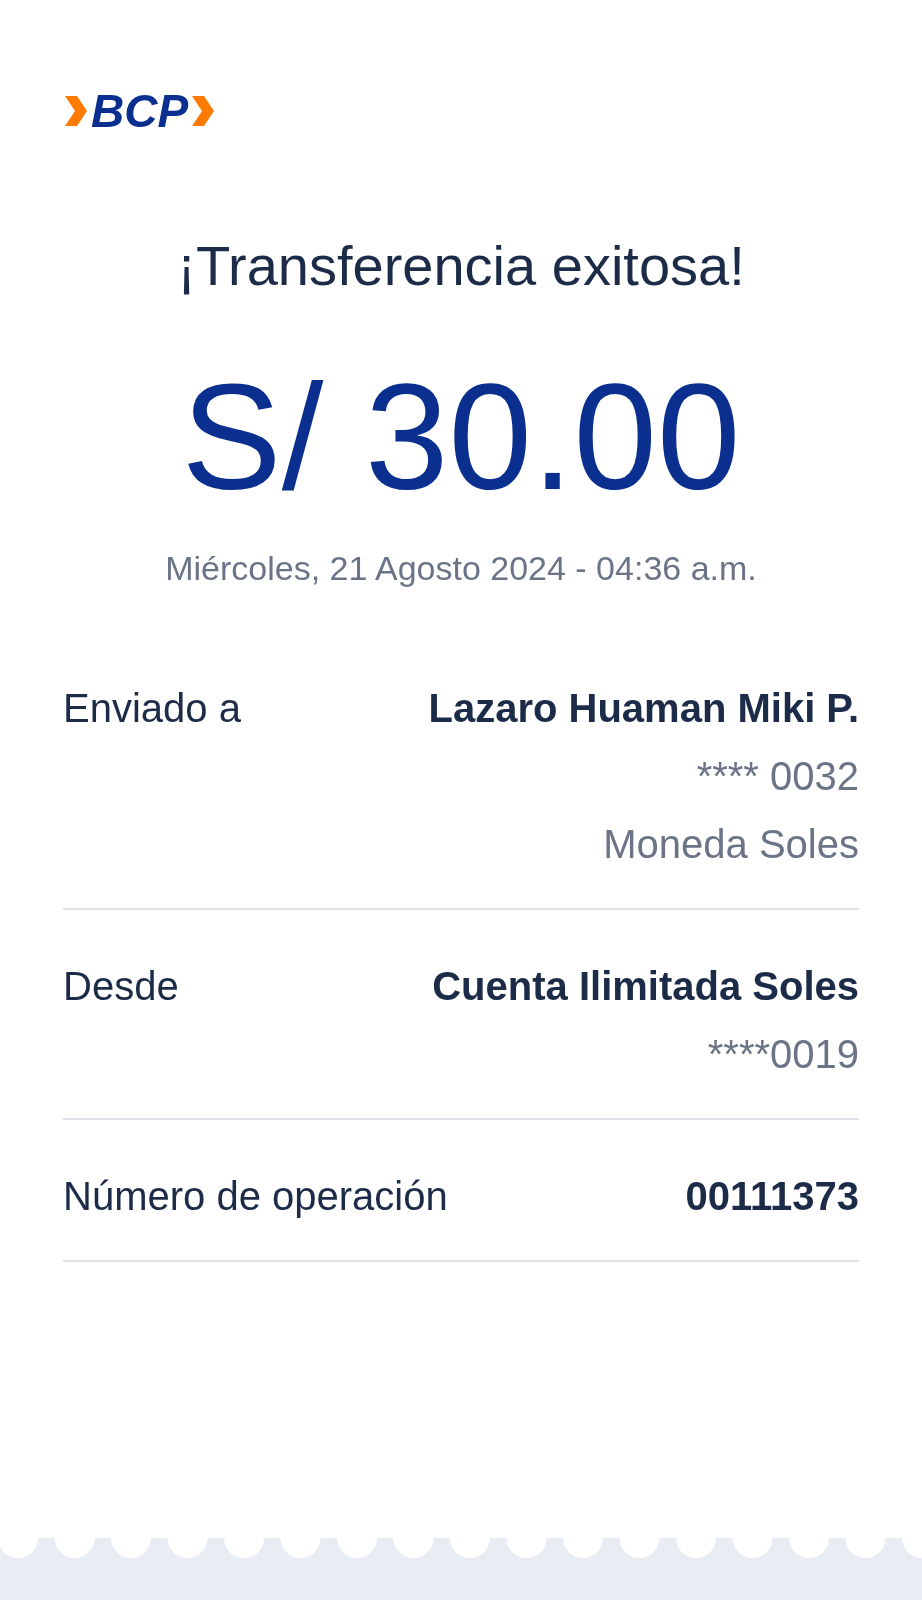 The height and width of the screenshot is (1600, 922). I want to click on logo-text: BCP, so click(140, 111).